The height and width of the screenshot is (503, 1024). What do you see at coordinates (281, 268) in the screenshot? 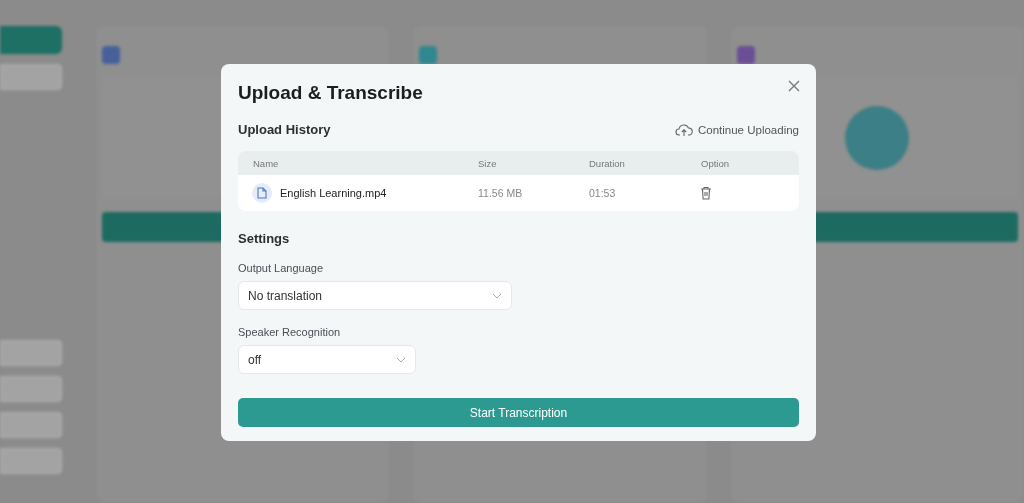
I see `field-label: Output Language` at bounding box center [281, 268].